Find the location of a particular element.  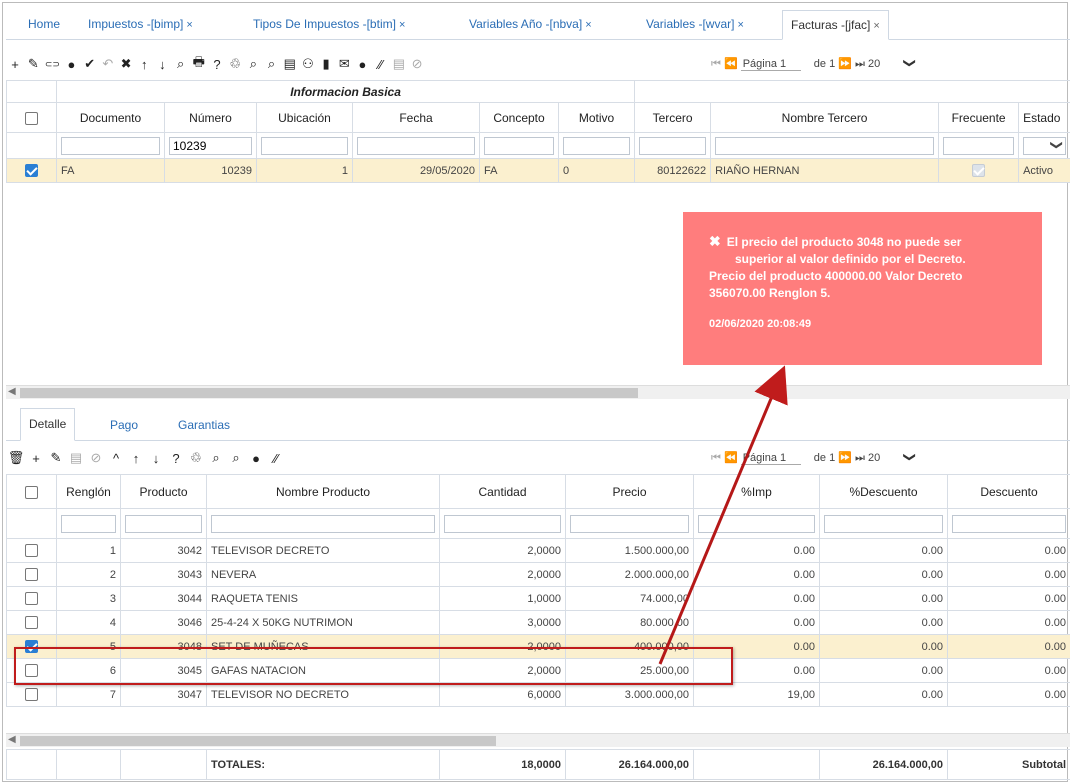

filter-renglon is located at coordinates (88, 523).